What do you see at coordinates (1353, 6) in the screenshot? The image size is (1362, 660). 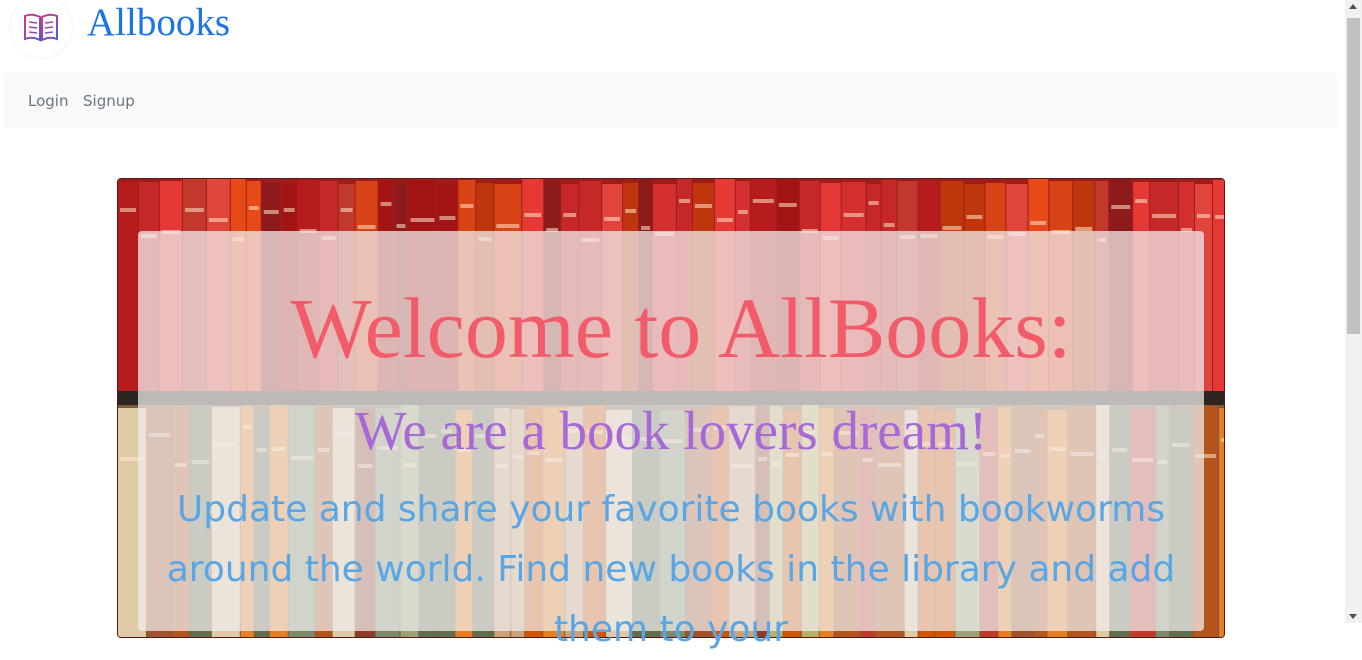 I see `scroll-up-arrow-icon` at bounding box center [1353, 6].